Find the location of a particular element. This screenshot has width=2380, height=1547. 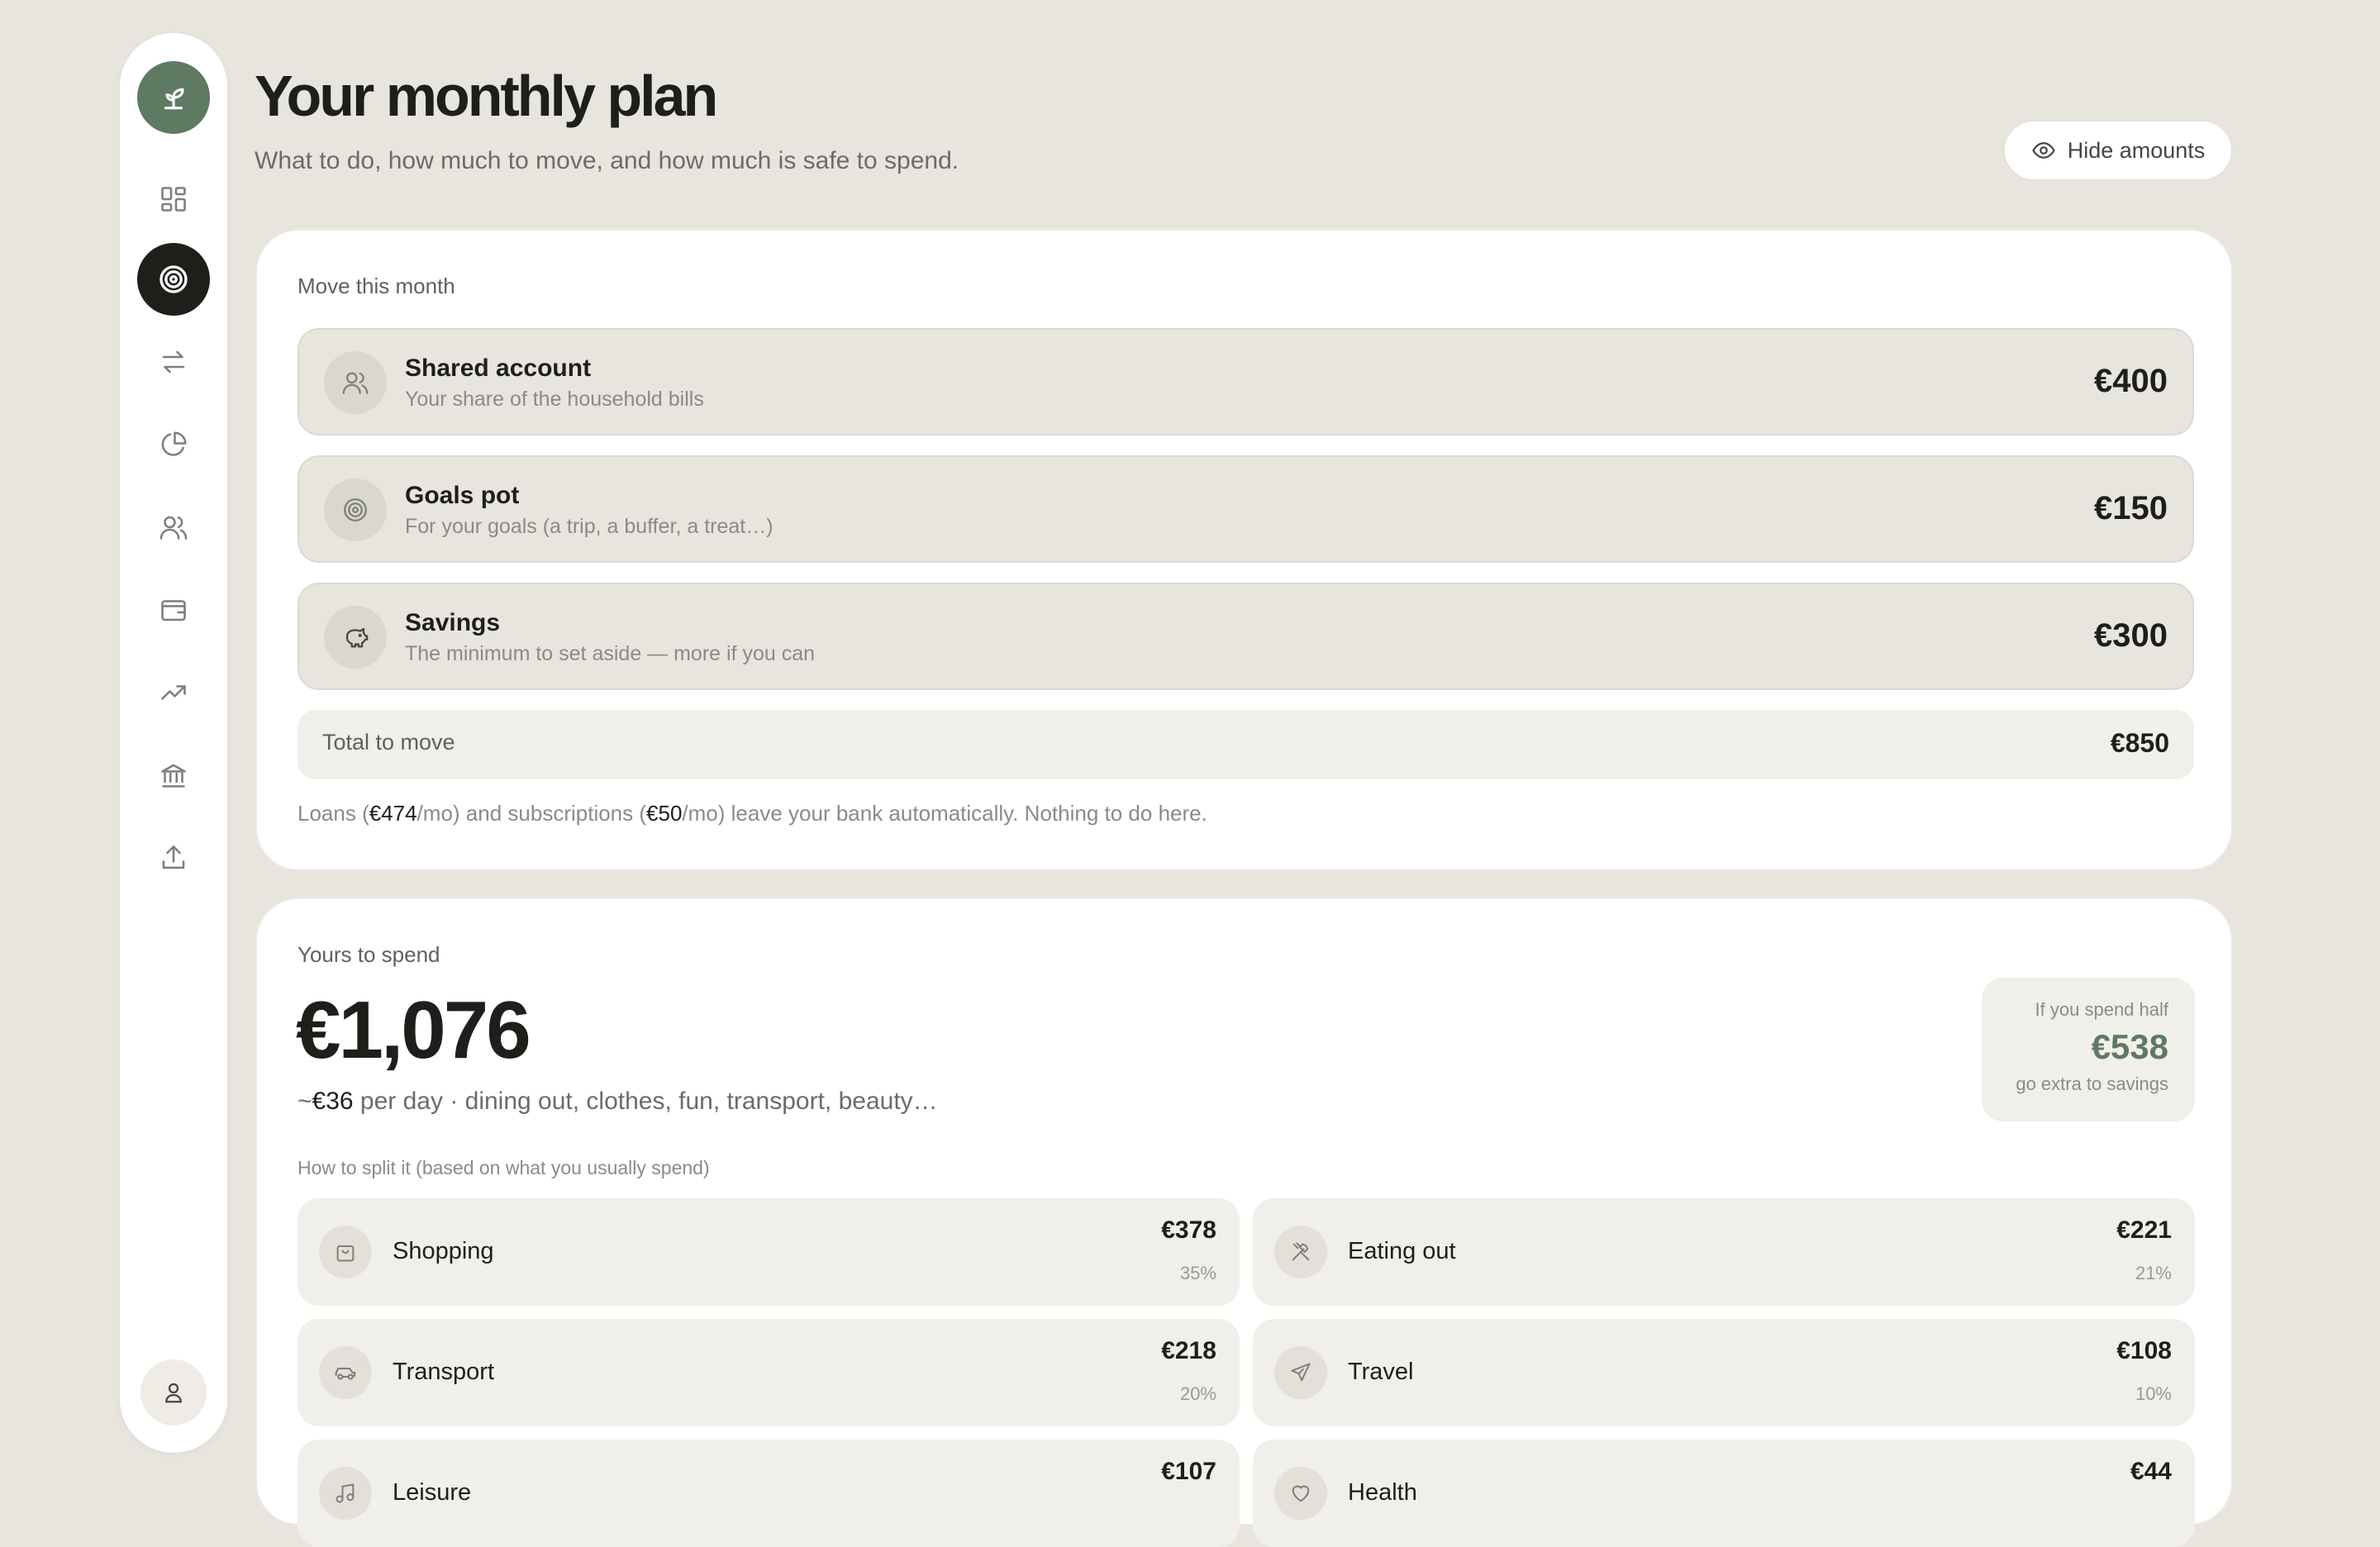

half-note: go extra to savings is located at coordinates (2092, 1083).